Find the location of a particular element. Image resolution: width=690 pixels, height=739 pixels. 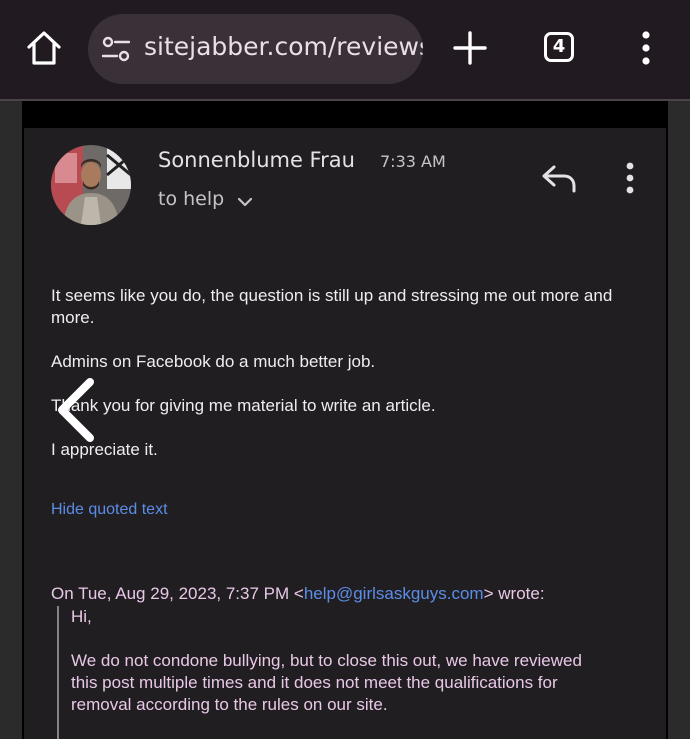

quote-header-prefix: On Tue, Aug 29, 2023, 7:37 PM < is located at coordinates (177, 593).